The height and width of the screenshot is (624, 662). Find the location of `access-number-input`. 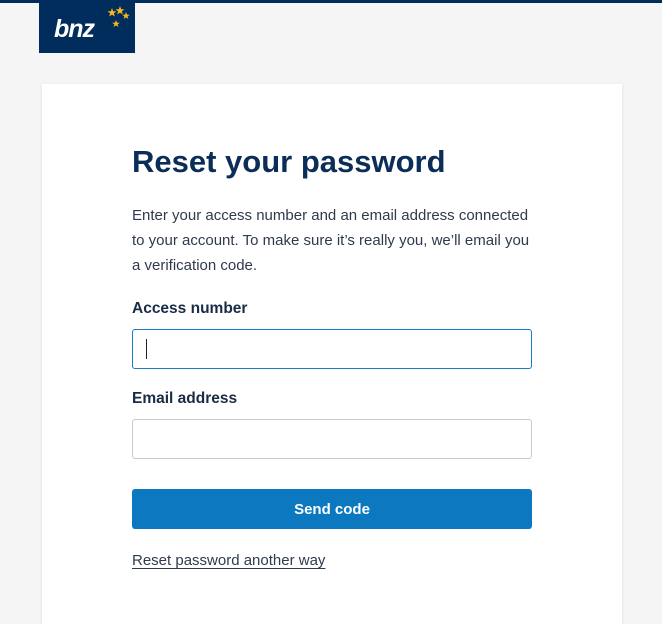

access-number-input is located at coordinates (332, 349).